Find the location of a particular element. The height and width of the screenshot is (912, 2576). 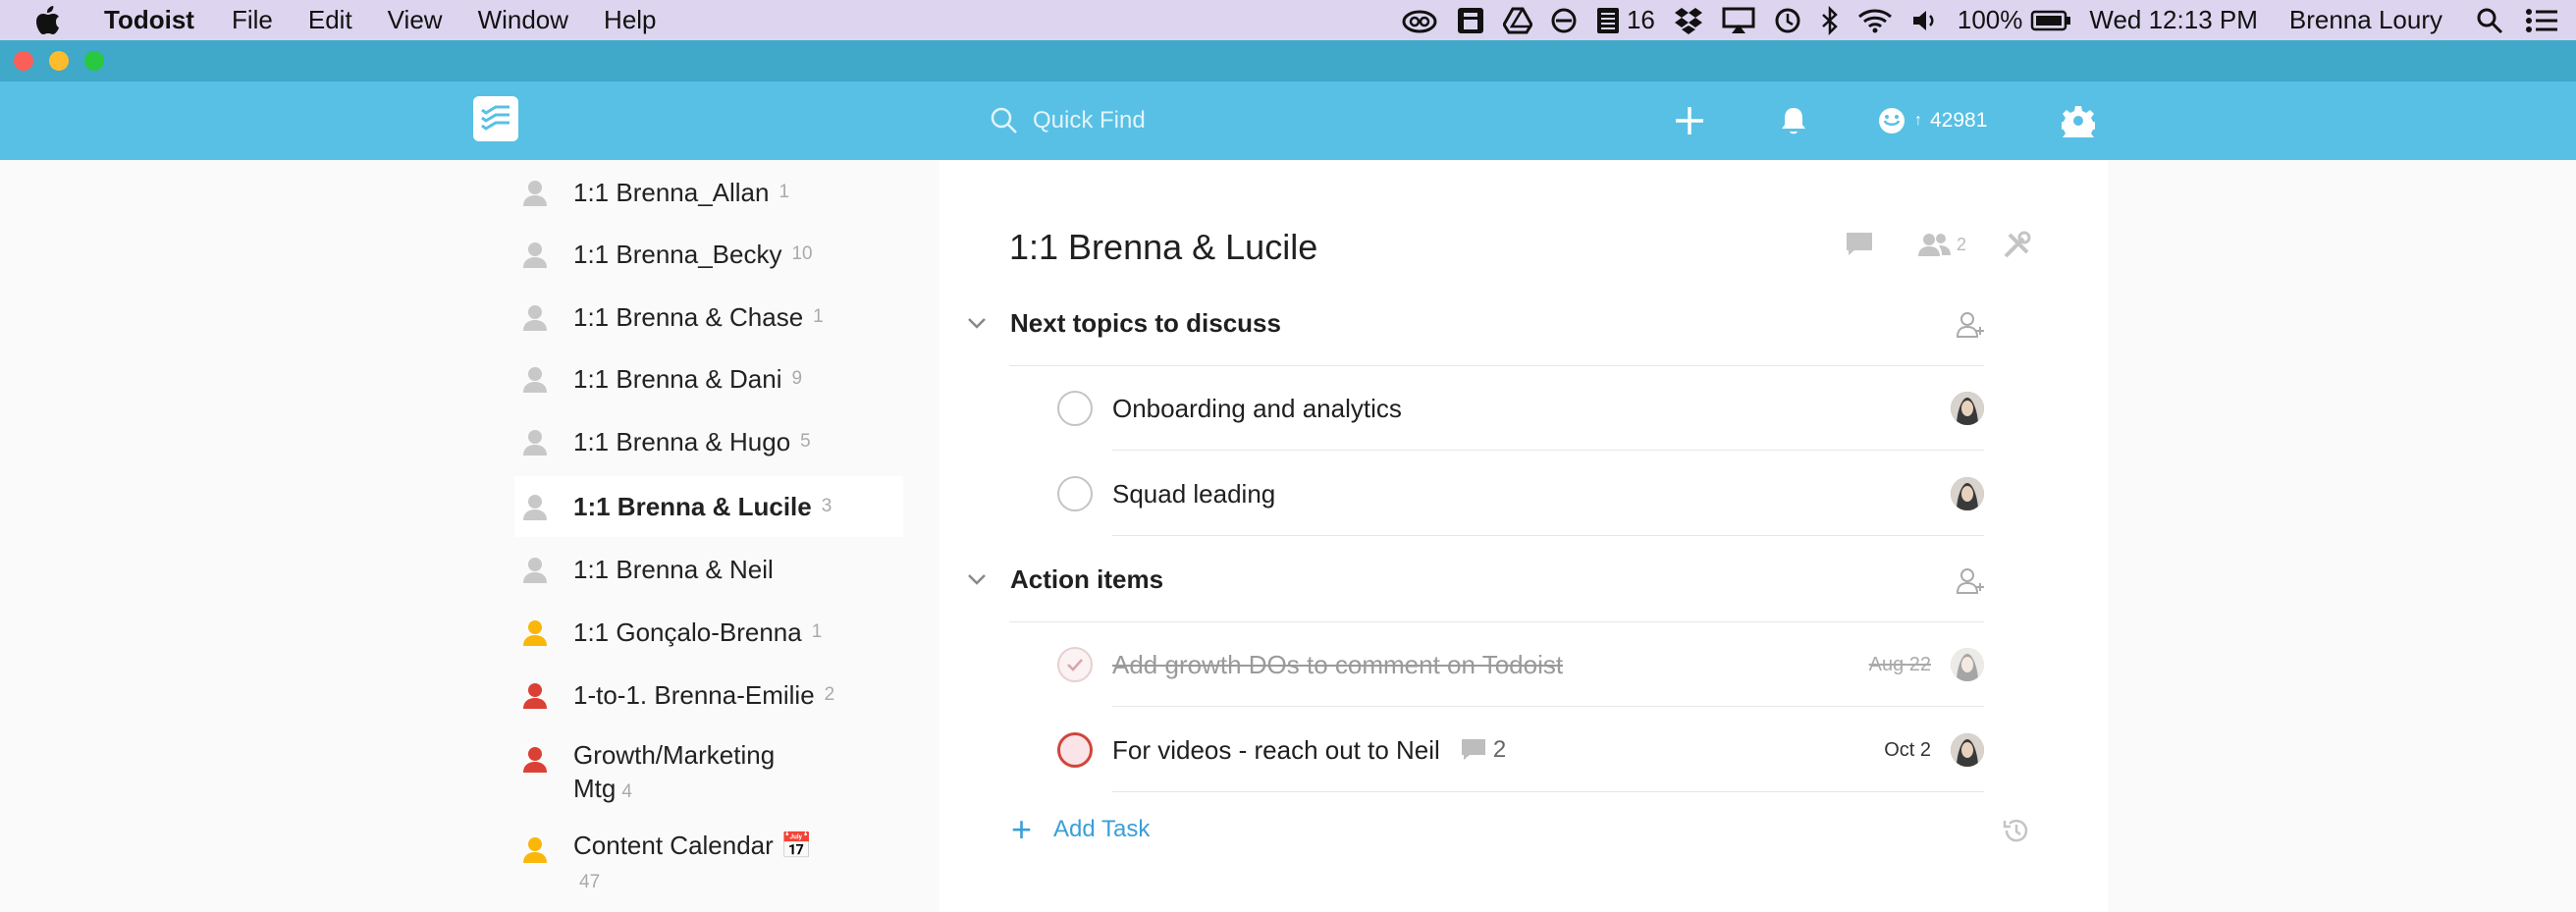

task-checkbox-checked is located at coordinates (1075, 665).